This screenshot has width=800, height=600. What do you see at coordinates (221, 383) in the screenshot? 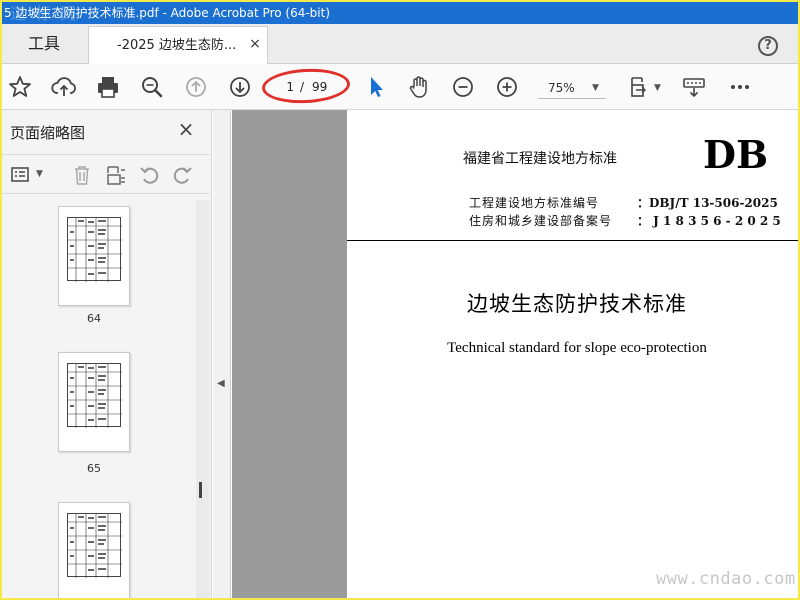
I see `chevron-left-icon: ◀` at bounding box center [221, 383].